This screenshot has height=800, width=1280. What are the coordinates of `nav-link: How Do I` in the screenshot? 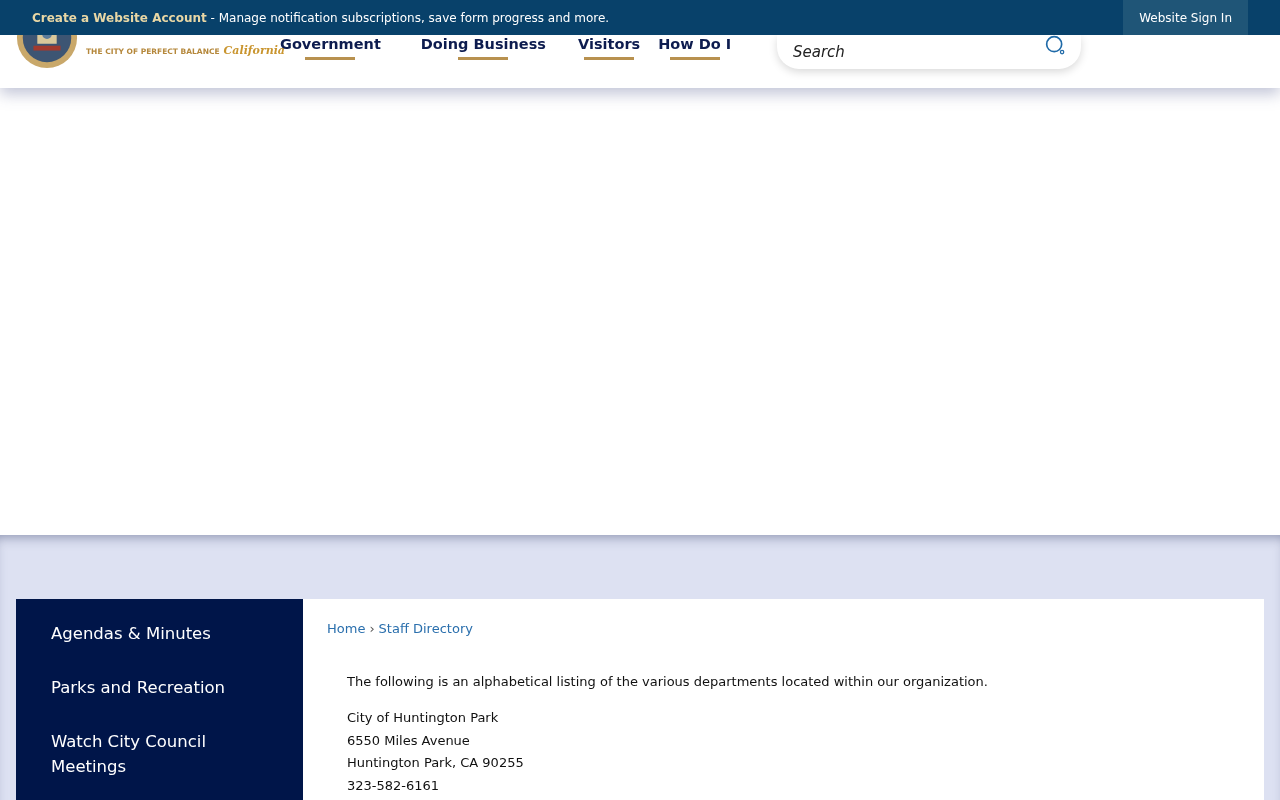 It's located at (695, 47).